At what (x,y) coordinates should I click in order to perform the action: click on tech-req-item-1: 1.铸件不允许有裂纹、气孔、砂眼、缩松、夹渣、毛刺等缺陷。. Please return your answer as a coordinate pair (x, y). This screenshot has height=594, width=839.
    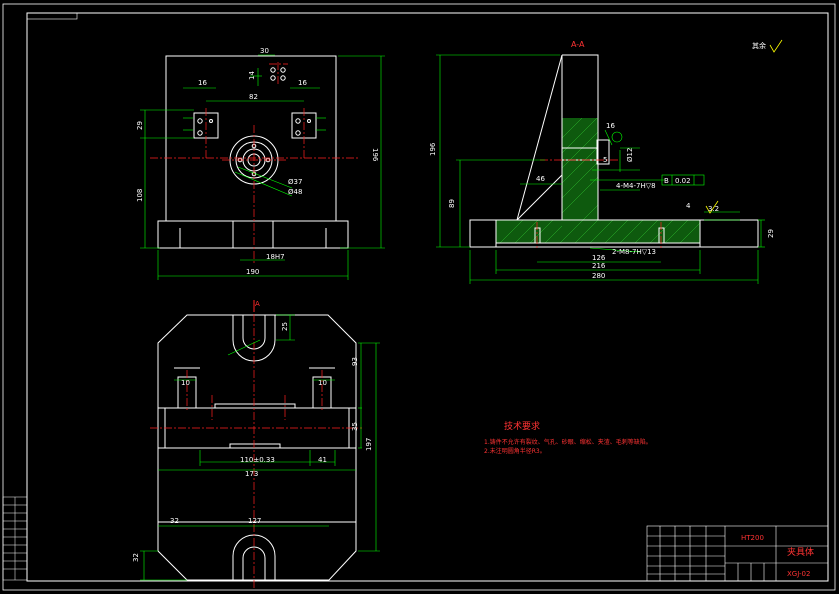
    Looking at the image, I should click on (568, 442).